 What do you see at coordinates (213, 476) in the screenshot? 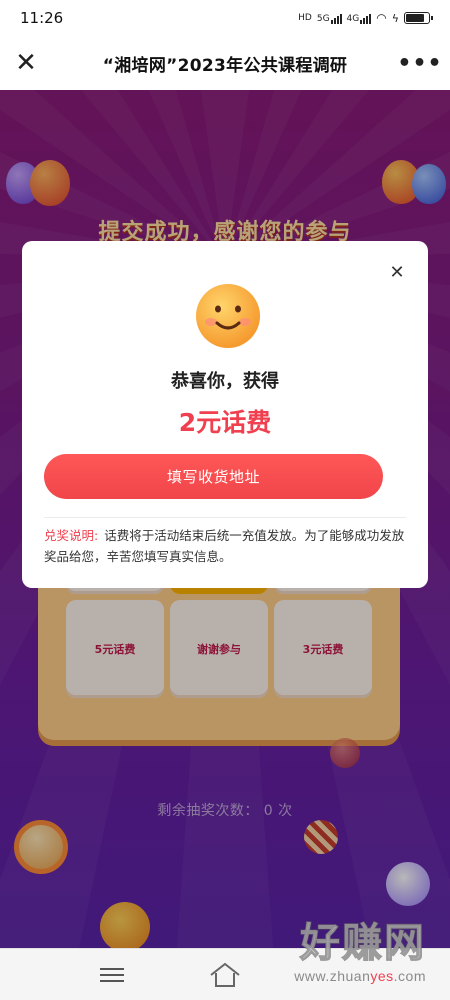
I see `fill-address-button: 填写收货地址` at bounding box center [213, 476].